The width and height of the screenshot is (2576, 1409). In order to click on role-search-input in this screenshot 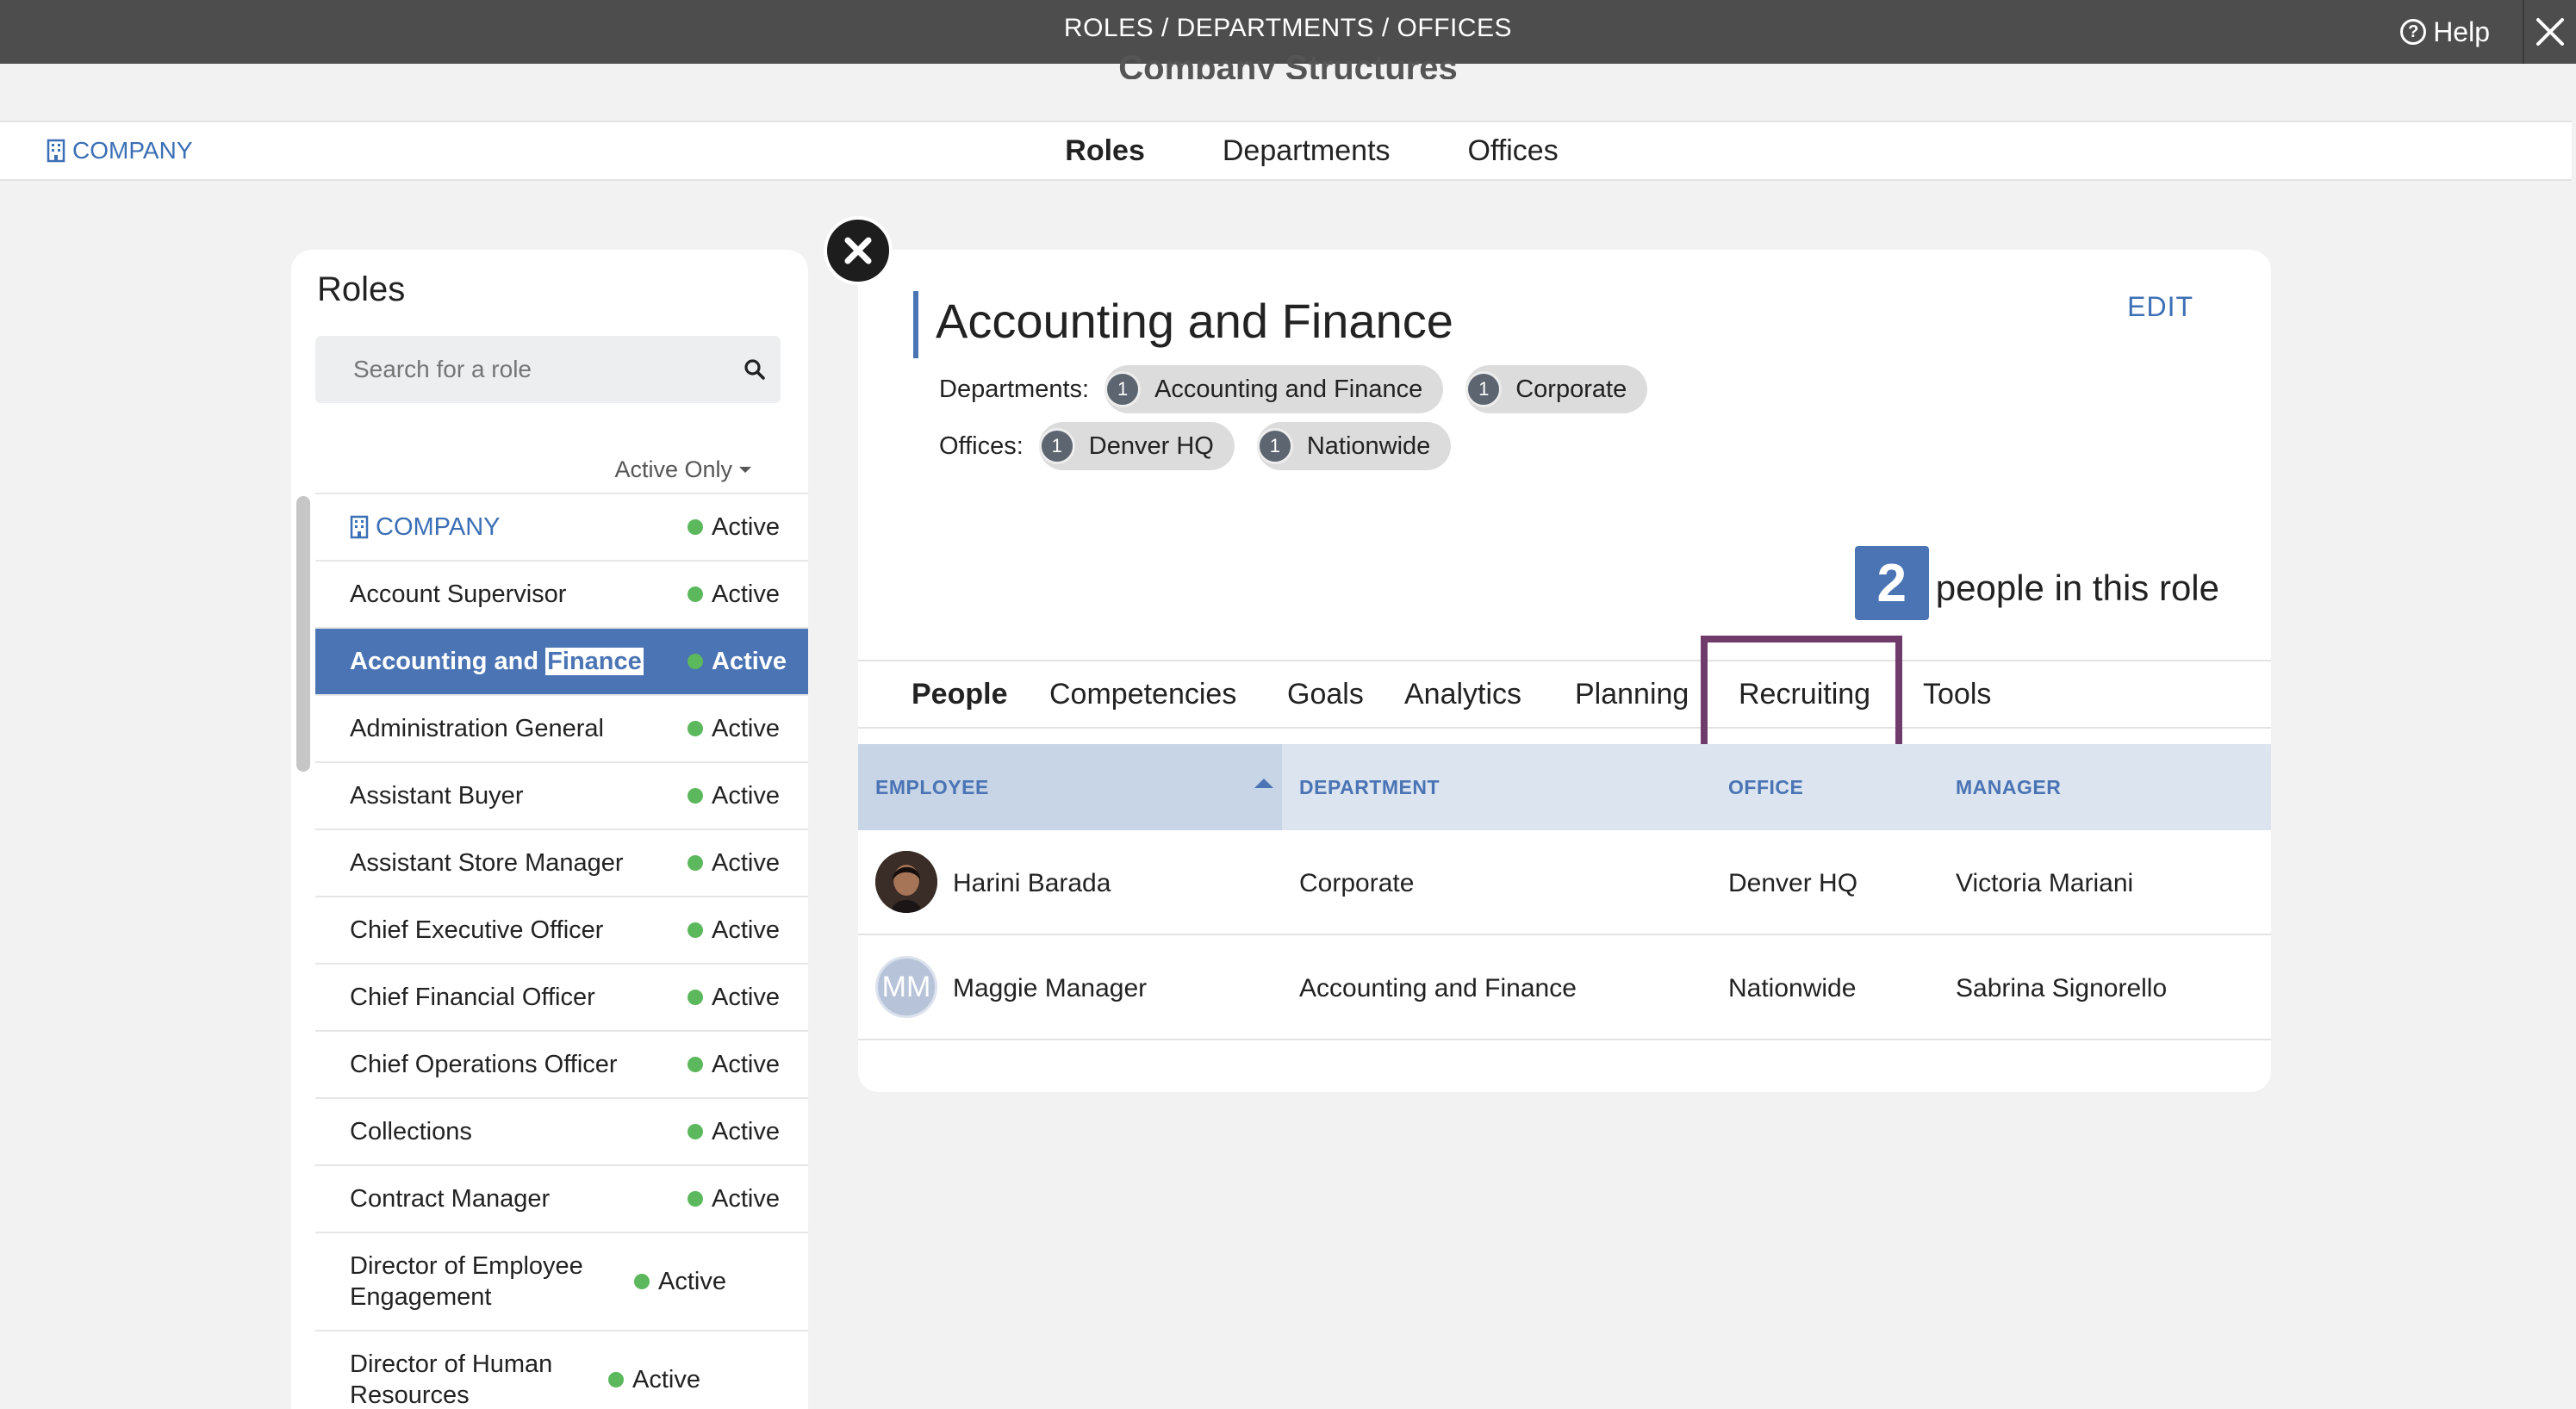, I will do `click(517, 369)`.